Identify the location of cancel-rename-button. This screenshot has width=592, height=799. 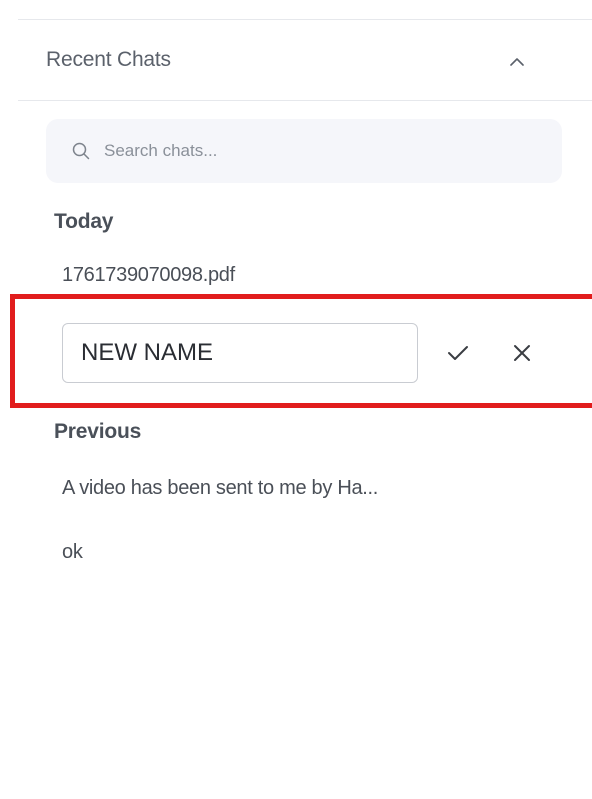
(522, 353).